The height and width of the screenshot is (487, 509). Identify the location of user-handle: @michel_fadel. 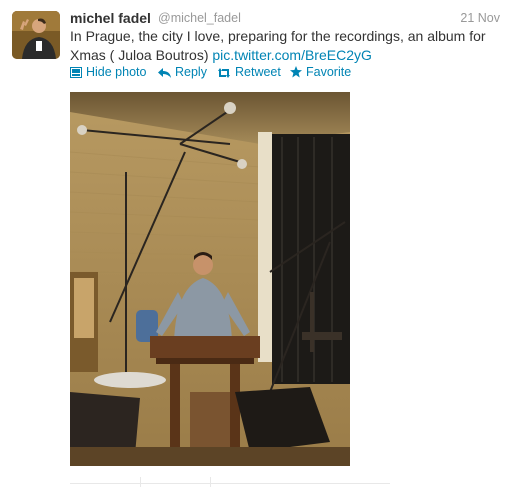
(199, 18).